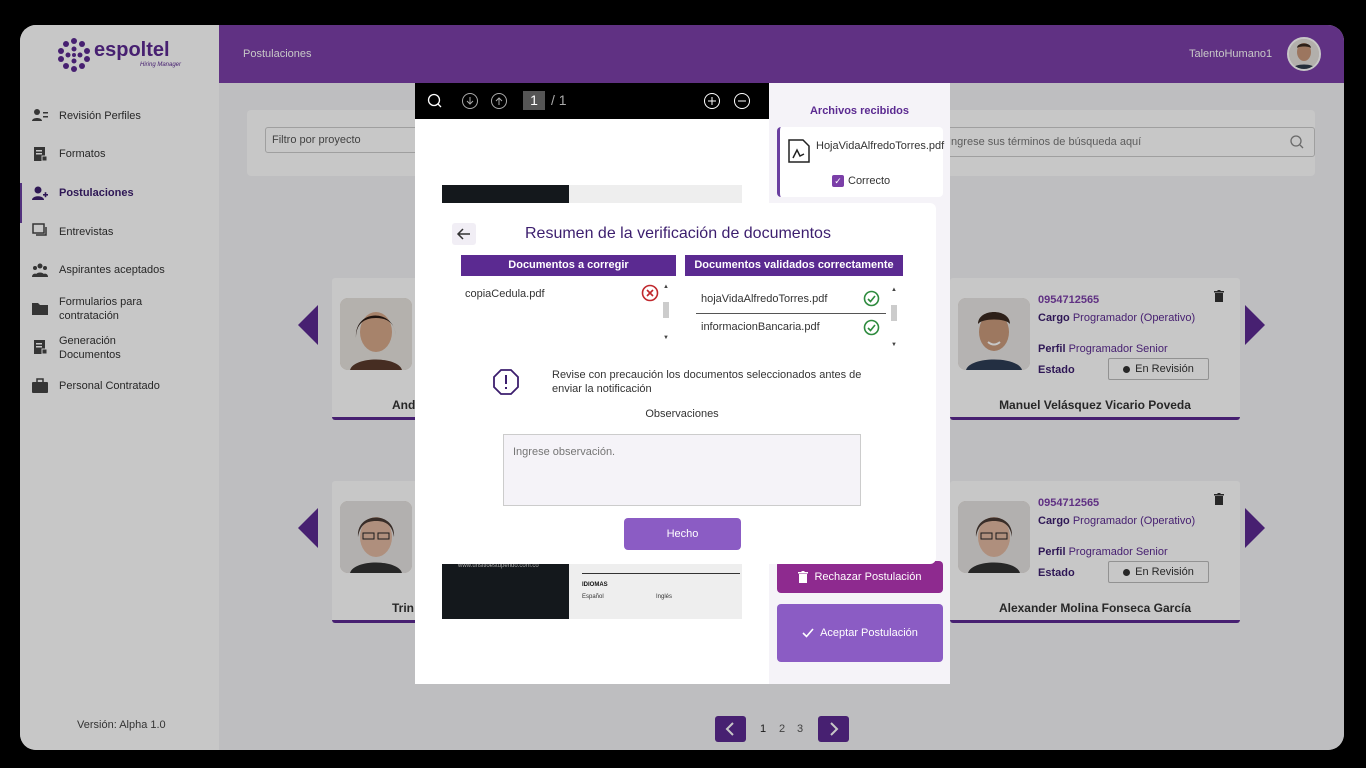  Describe the element at coordinates (678, 233) in the screenshot. I see `modal-title: Resumen de la verificación de documentos` at that location.